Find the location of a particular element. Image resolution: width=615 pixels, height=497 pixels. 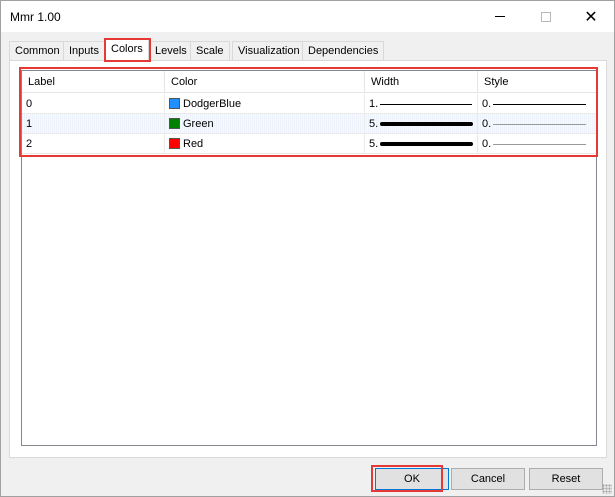

column-header-label: Label is located at coordinates (93, 82).